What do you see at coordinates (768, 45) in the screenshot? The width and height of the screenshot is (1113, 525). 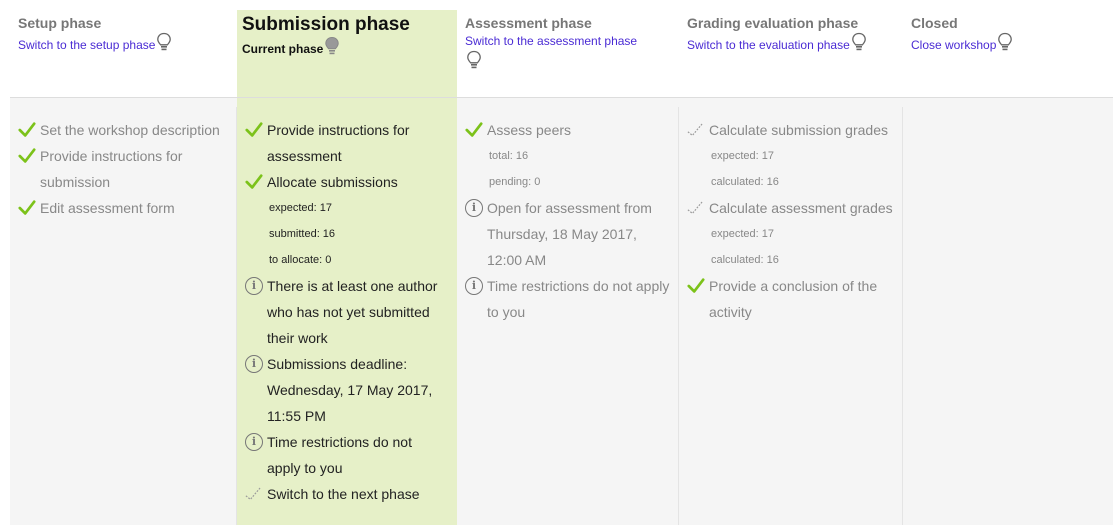 I see `switch-to-evaluation-link: Switch to the evaluation phase` at bounding box center [768, 45].